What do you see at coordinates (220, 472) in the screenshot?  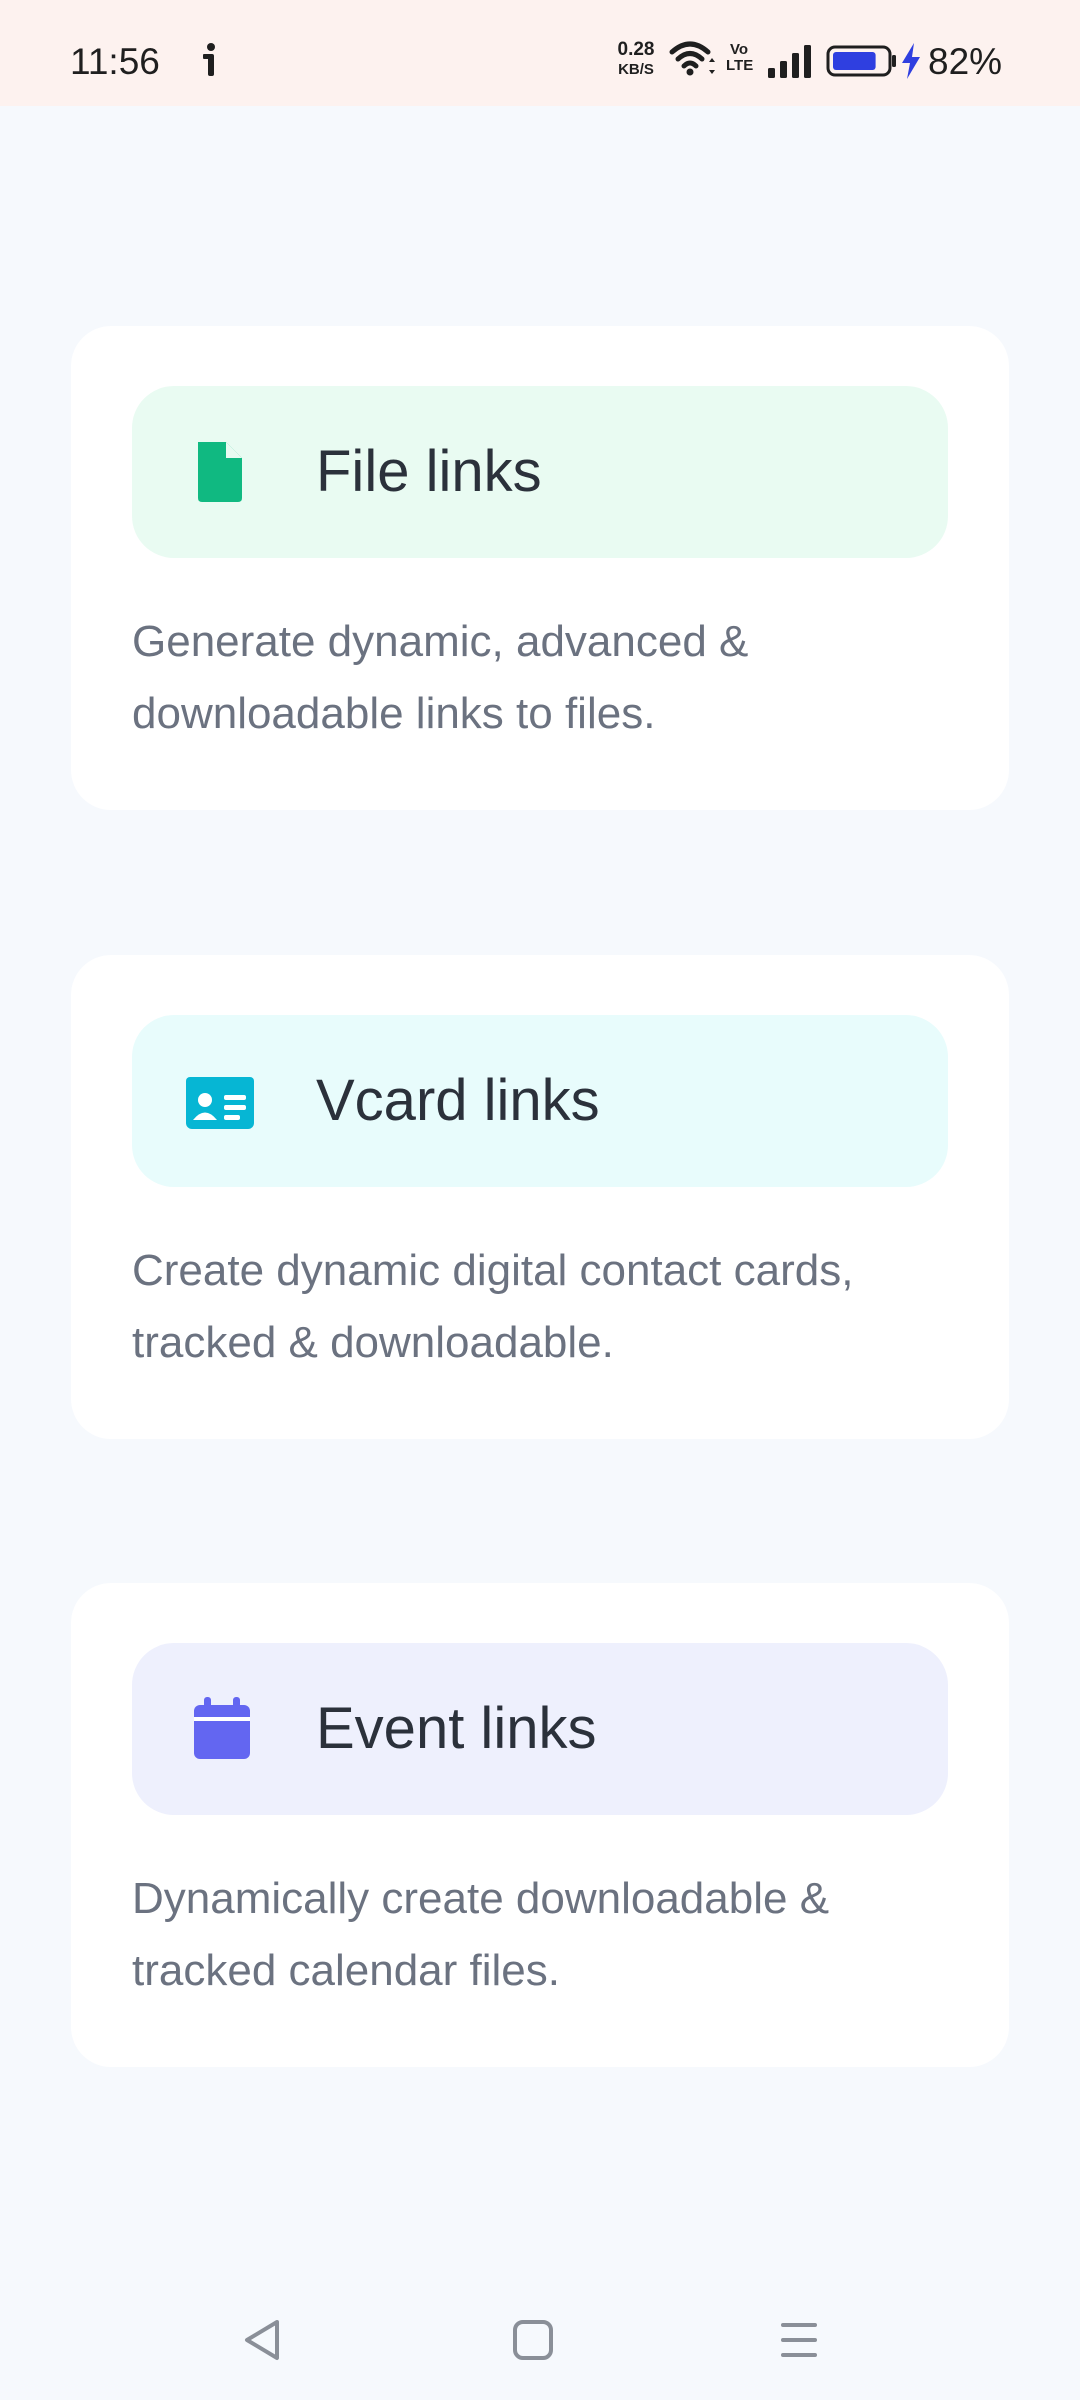 I see `file-icon` at bounding box center [220, 472].